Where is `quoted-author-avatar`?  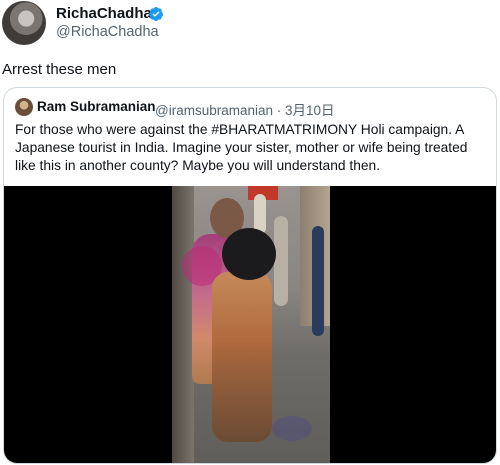
quoted-author-avatar is located at coordinates (24, 107).